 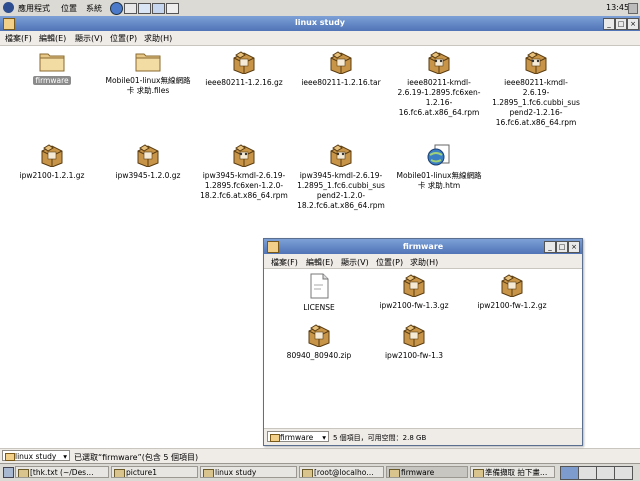 What do you see at coordinates (319, 355) in the screenshot?
I see `file-name-label: 80940_80940.zip` at bounding box center [319, 355].